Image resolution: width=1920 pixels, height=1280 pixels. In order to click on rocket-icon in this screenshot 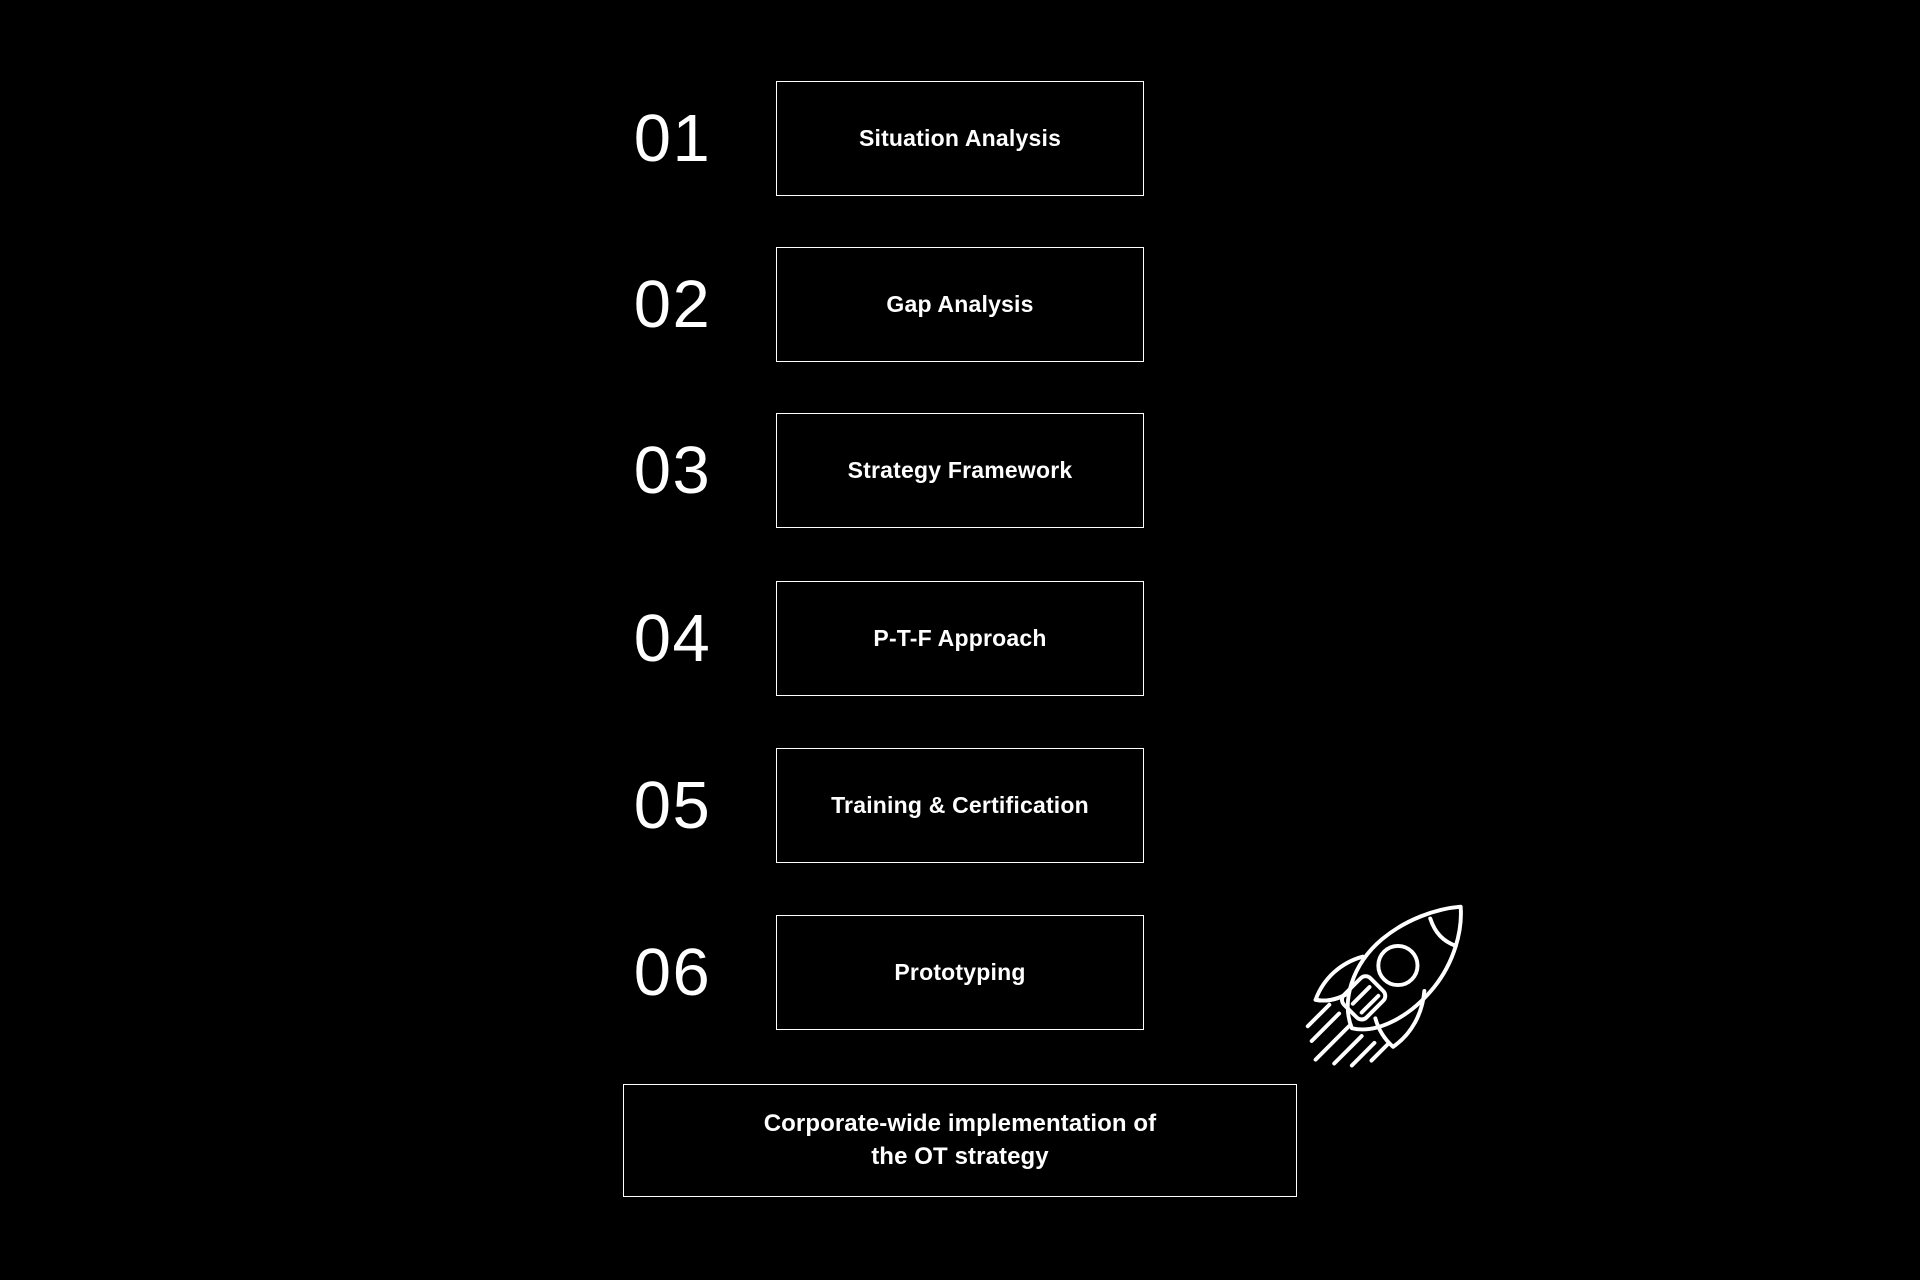, I will do `click(1394, 990)`.